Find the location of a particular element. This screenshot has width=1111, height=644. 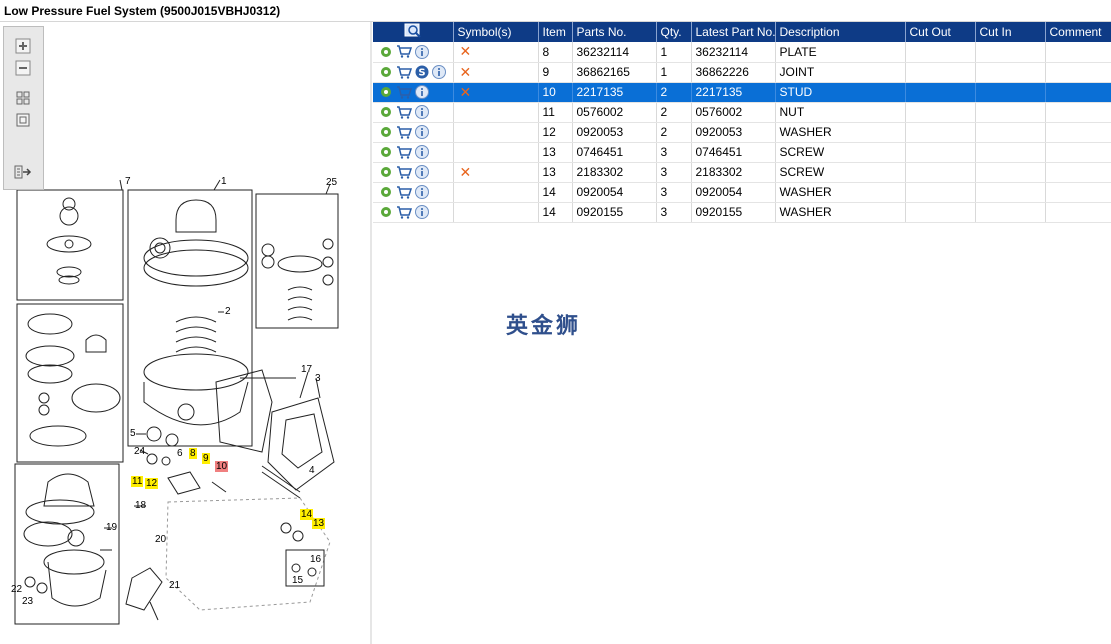

latest-part-no-cell: 36862226 is located at coordinates (733, 72).